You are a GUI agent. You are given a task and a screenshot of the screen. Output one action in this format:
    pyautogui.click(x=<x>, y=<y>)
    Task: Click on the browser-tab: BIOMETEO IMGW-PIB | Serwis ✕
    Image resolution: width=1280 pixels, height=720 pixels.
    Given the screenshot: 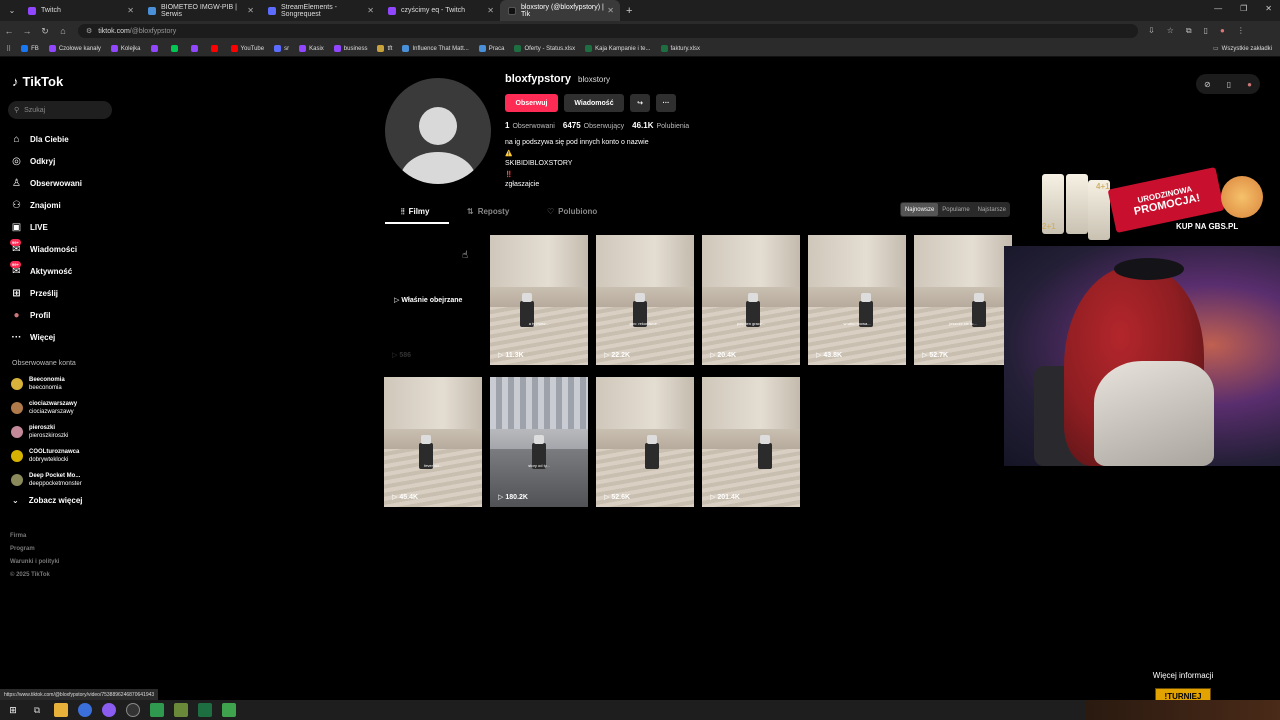 What is the action you would take?
    pyautogui.click(x=200, y=10)
    